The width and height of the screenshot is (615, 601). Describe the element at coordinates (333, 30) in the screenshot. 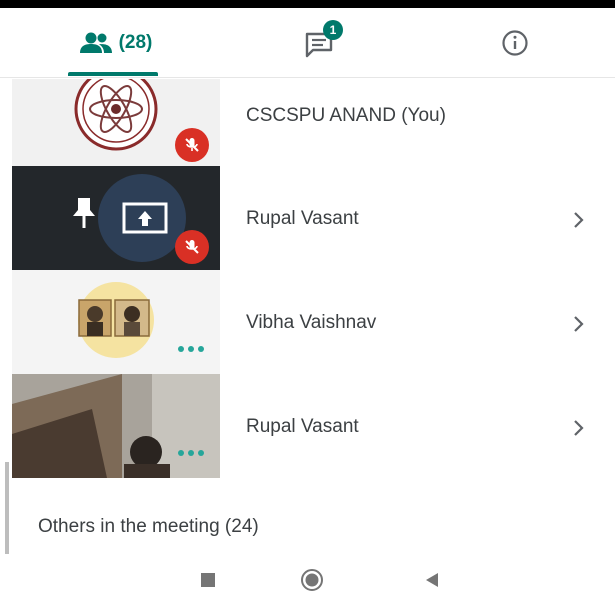

I see `chat-badge: 1` at that location.